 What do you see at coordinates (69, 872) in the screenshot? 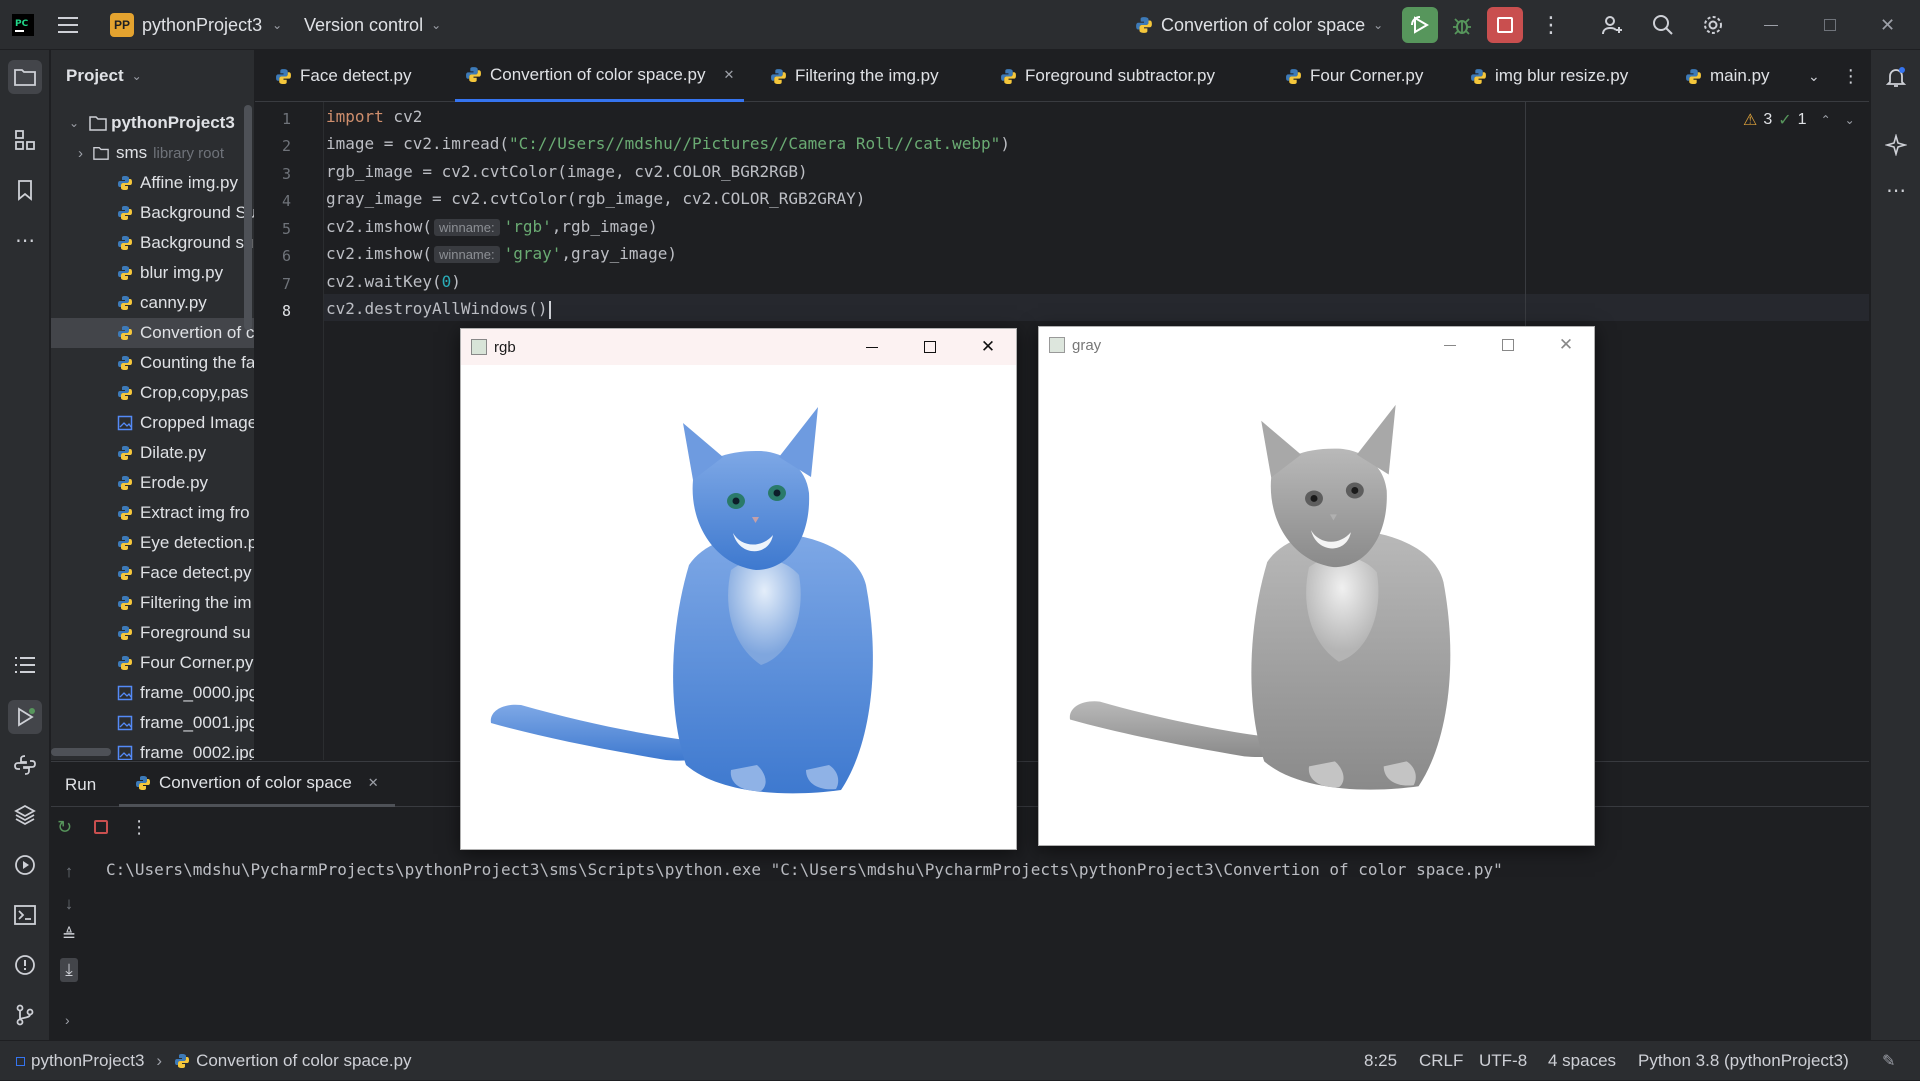
I see `arrow-up-icon: ↑` at bounding box center [69, 872].